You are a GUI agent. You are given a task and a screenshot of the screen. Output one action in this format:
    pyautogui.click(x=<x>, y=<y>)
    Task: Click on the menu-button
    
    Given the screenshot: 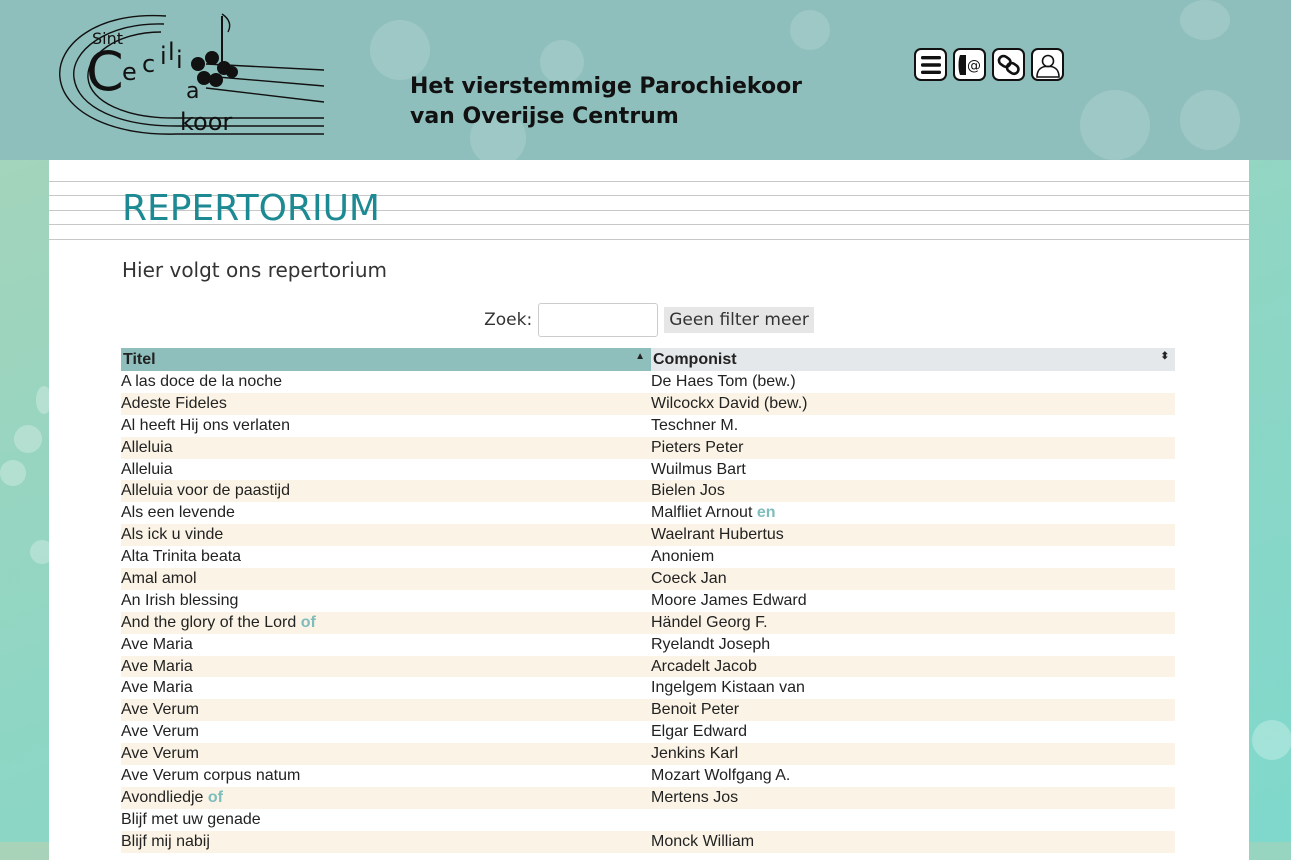 What is the action you would take?
    pyautogui.click(x=930, y=64)
    